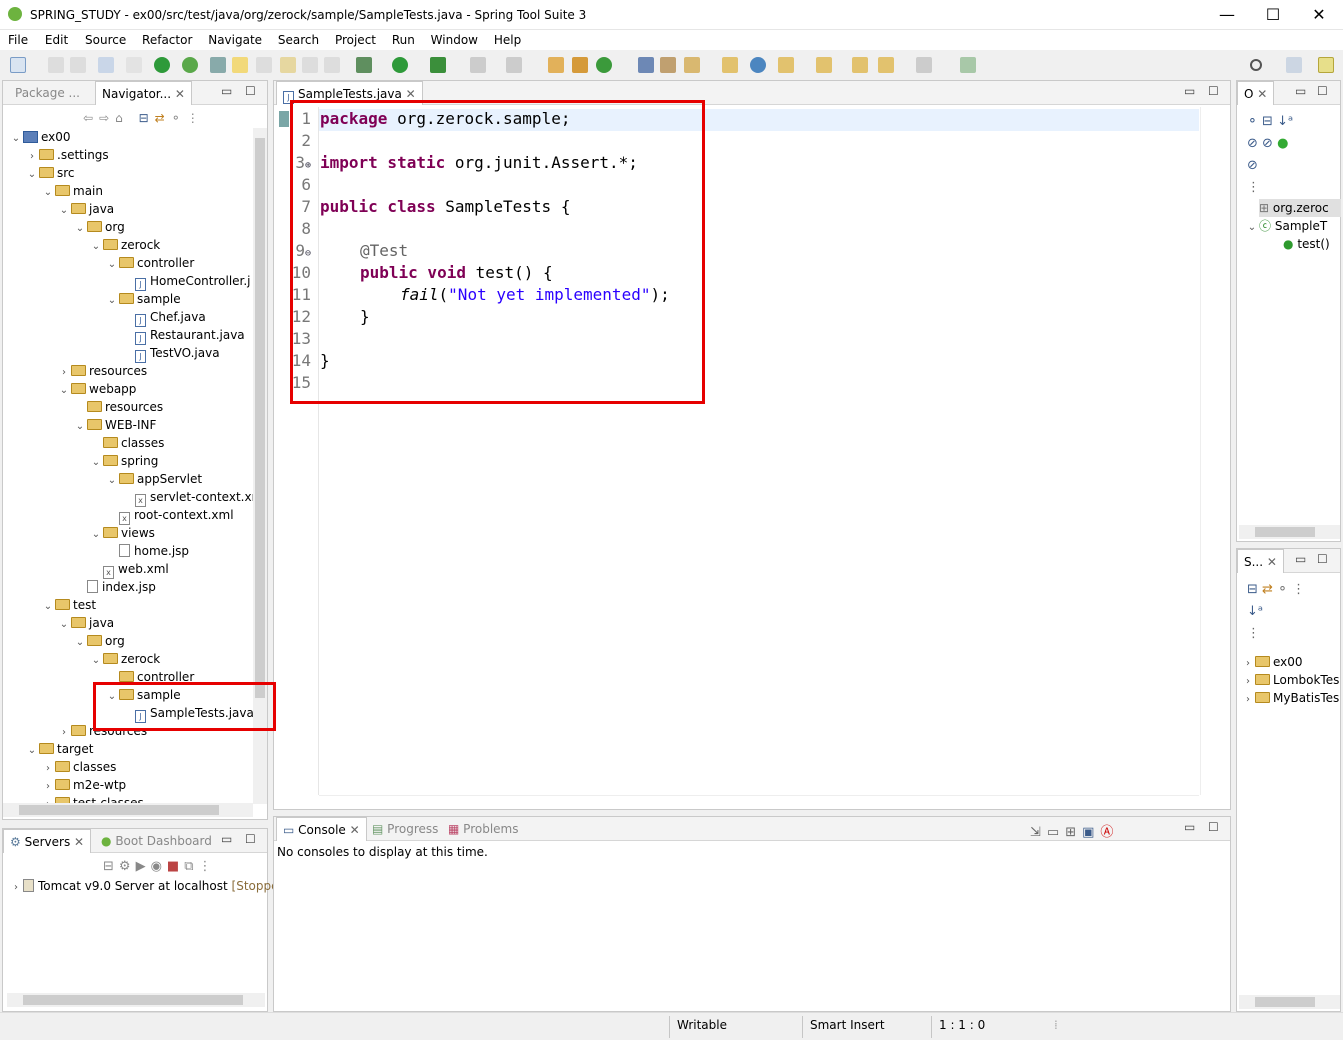 This screenshot has width=1343, height=1040. What do you see at coordinates (162, 65) in the screenshot?
I see `boot-icon` at bounding box center [162, 65].